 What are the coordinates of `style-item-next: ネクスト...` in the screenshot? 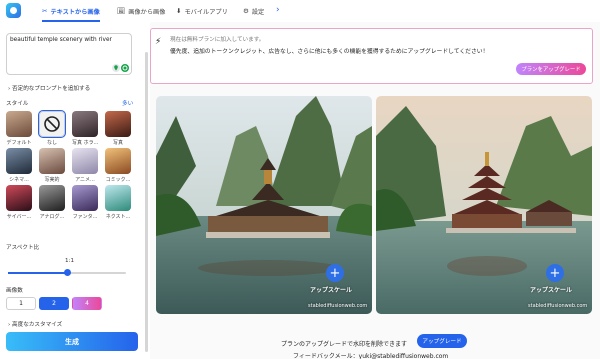 It's located at (118, 202).